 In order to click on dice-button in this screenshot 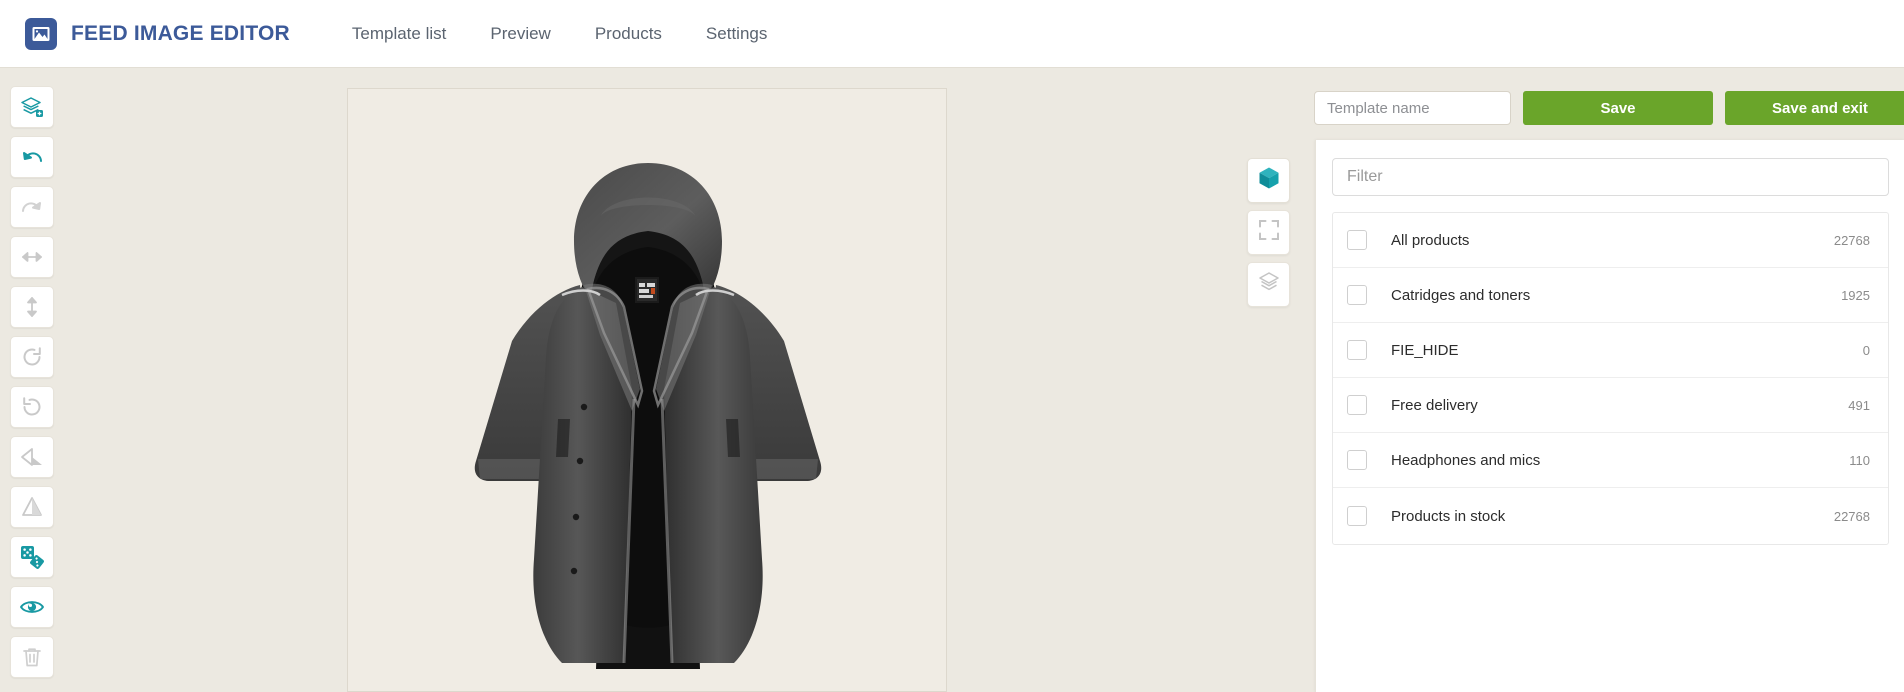, I will do `click(32, 557)`.